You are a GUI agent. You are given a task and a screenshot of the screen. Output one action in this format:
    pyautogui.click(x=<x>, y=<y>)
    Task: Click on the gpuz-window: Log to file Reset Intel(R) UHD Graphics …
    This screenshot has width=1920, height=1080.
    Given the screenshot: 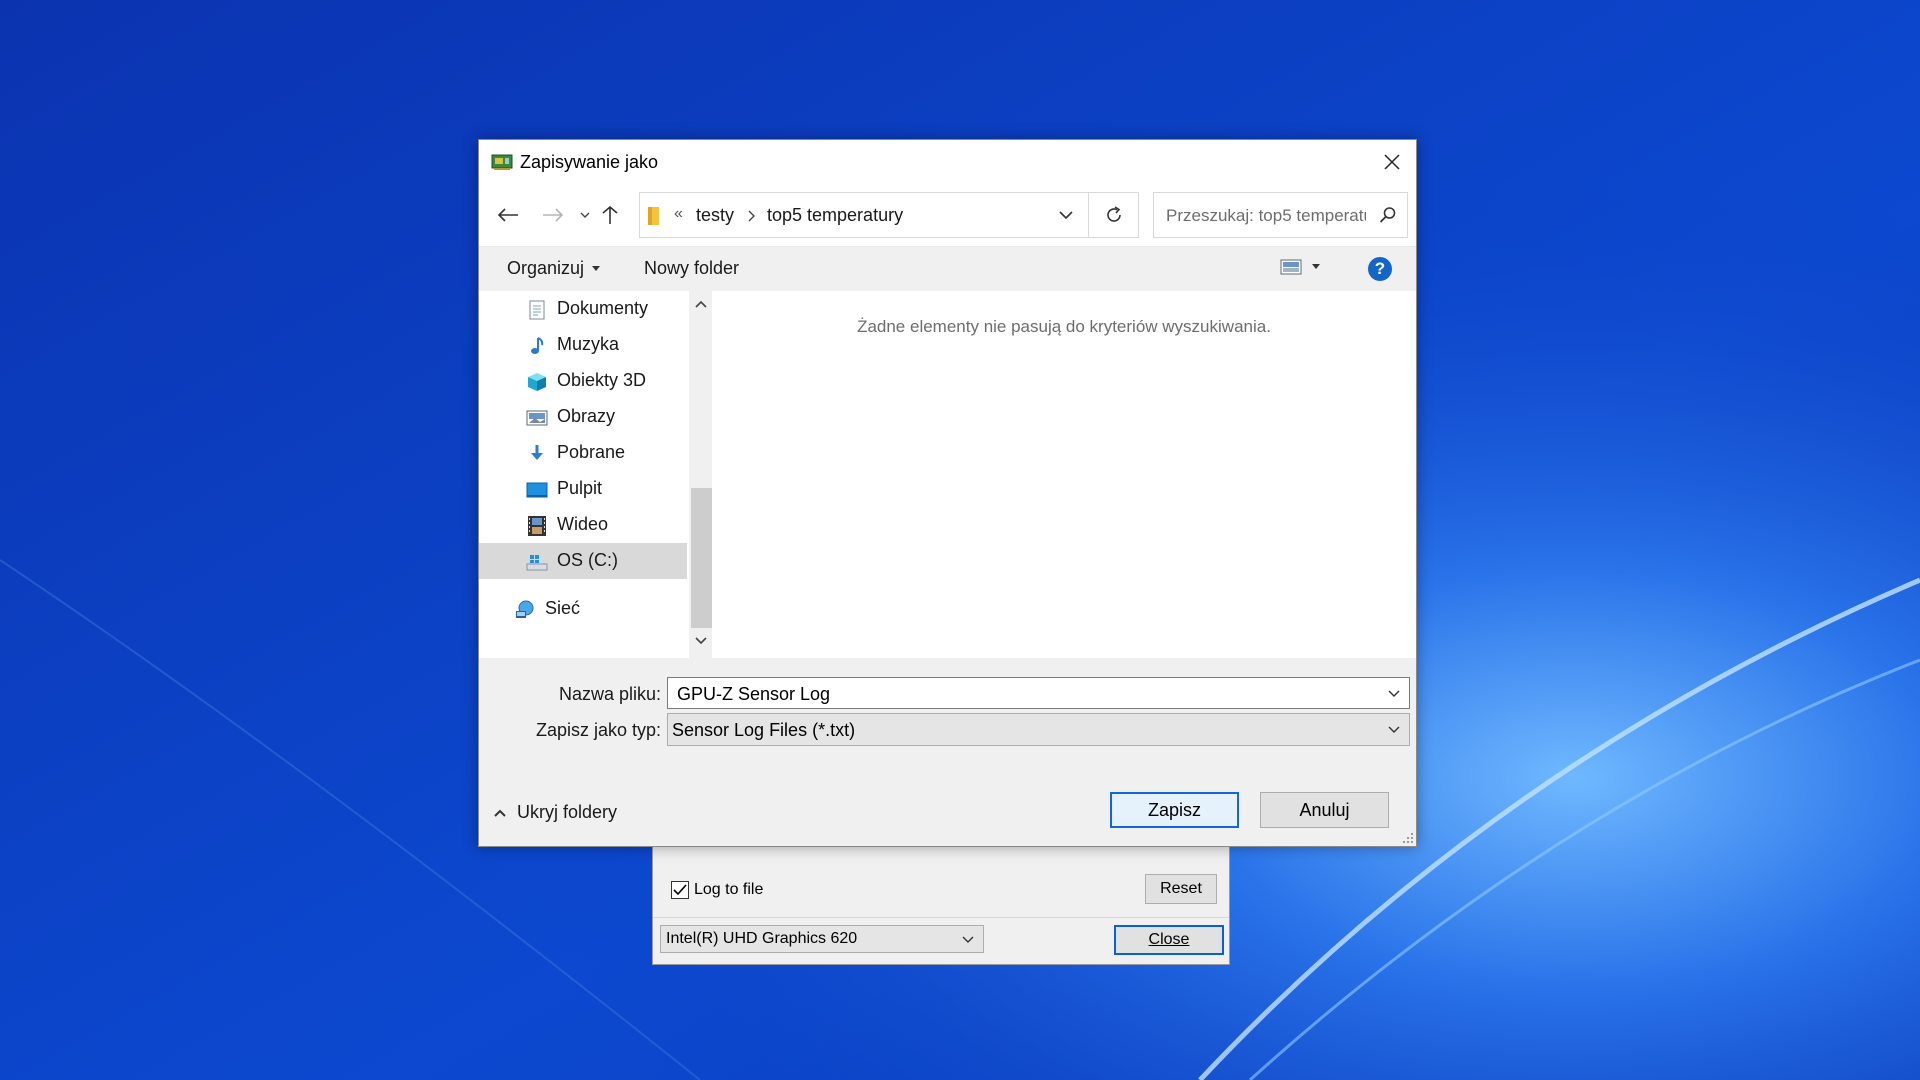 What is the action you would take?
    pyautogui.click(x=941, y=902)
    